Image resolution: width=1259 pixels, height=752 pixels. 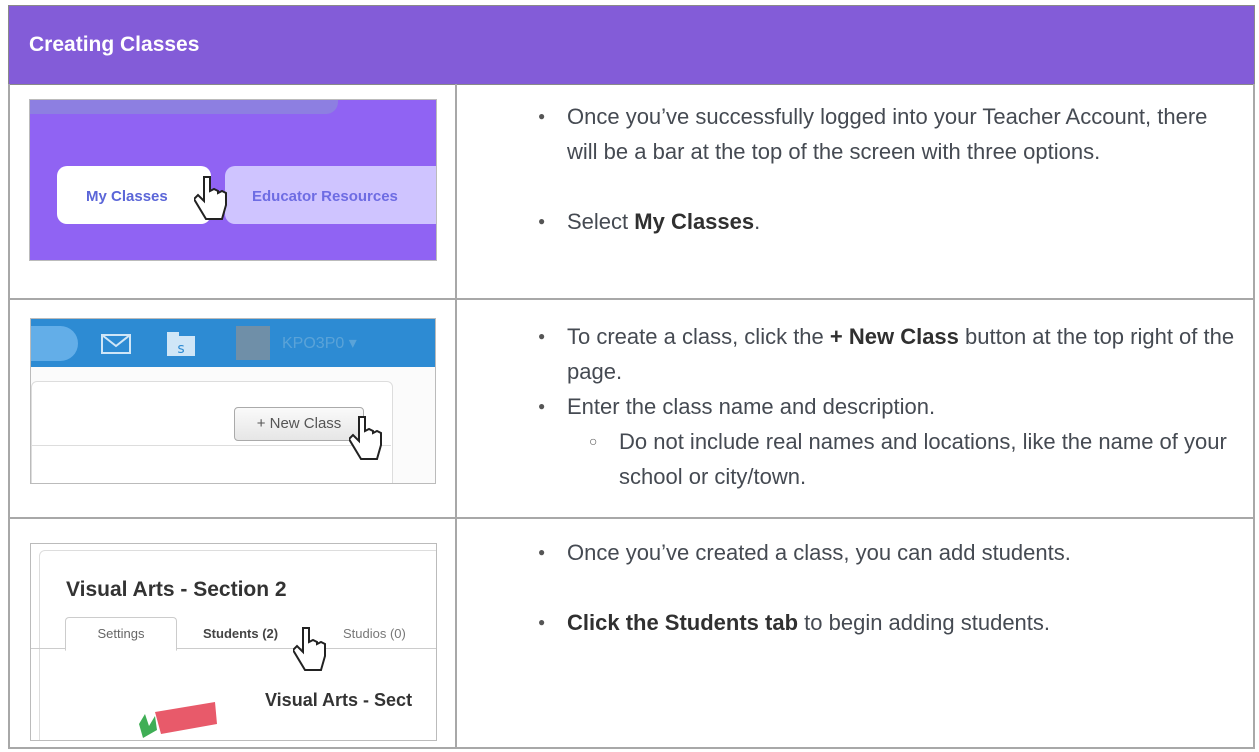 What do you see at coordinates (631, 45) in the screenshot?
I see `table-header: Creating Classes` at bounding box center [631, 45].